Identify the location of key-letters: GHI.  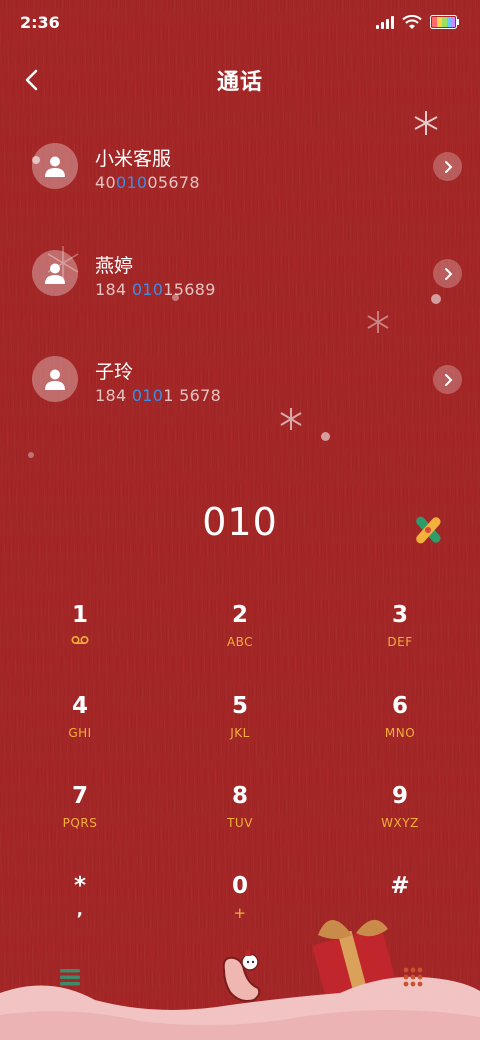
(80, 733).